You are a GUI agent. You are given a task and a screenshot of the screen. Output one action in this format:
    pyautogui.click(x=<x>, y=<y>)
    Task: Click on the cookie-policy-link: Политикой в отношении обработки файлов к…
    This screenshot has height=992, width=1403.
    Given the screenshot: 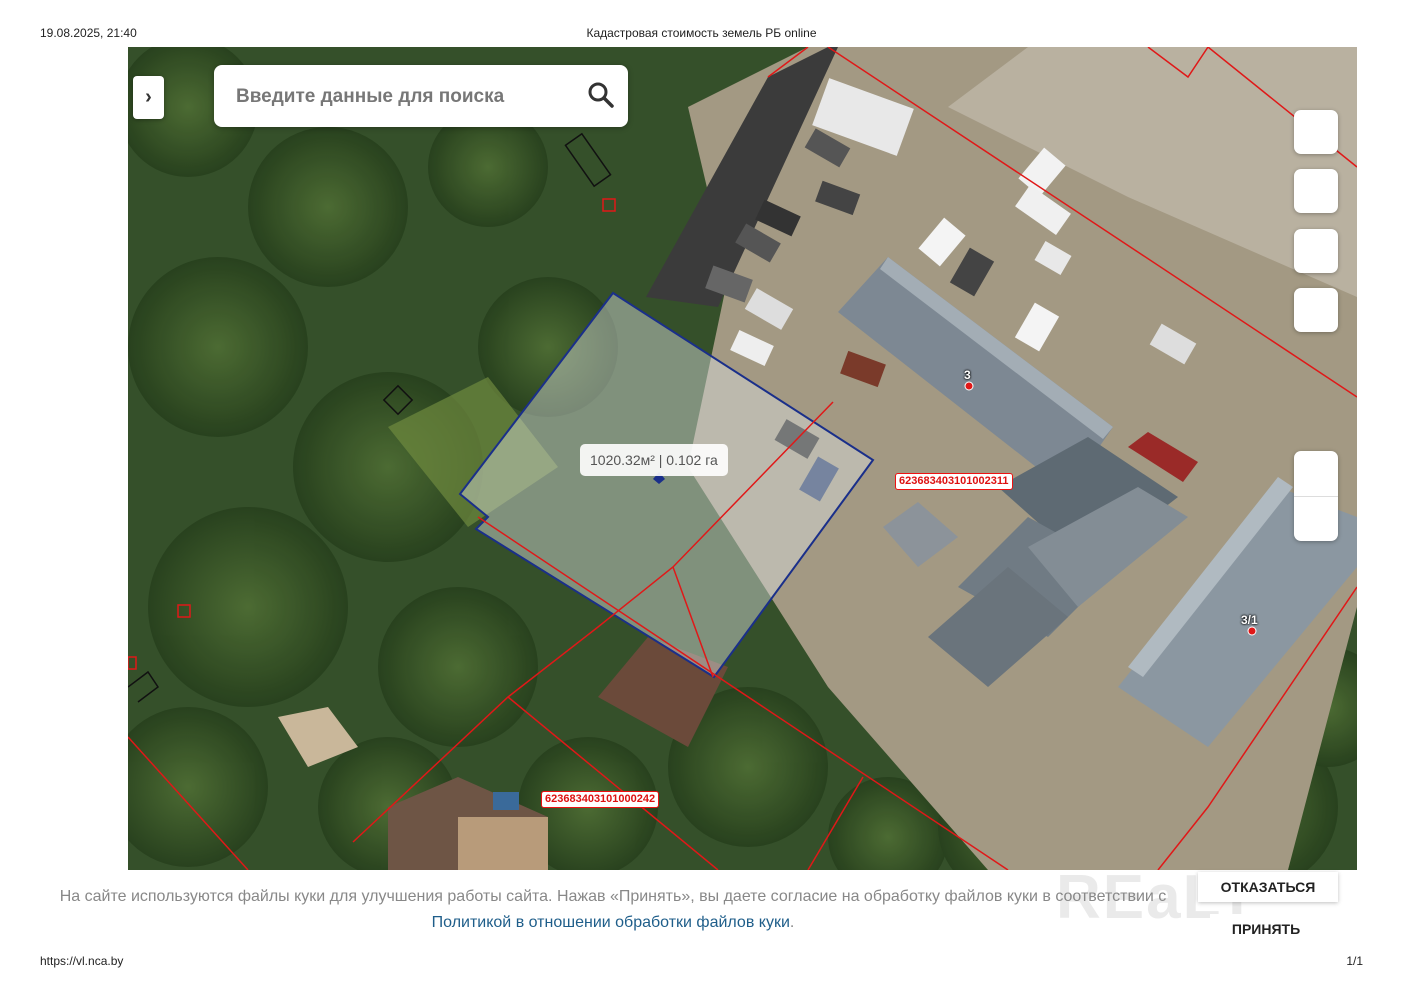 What is the action you would take?
    pyautogui.click(x=611, y=922)
    